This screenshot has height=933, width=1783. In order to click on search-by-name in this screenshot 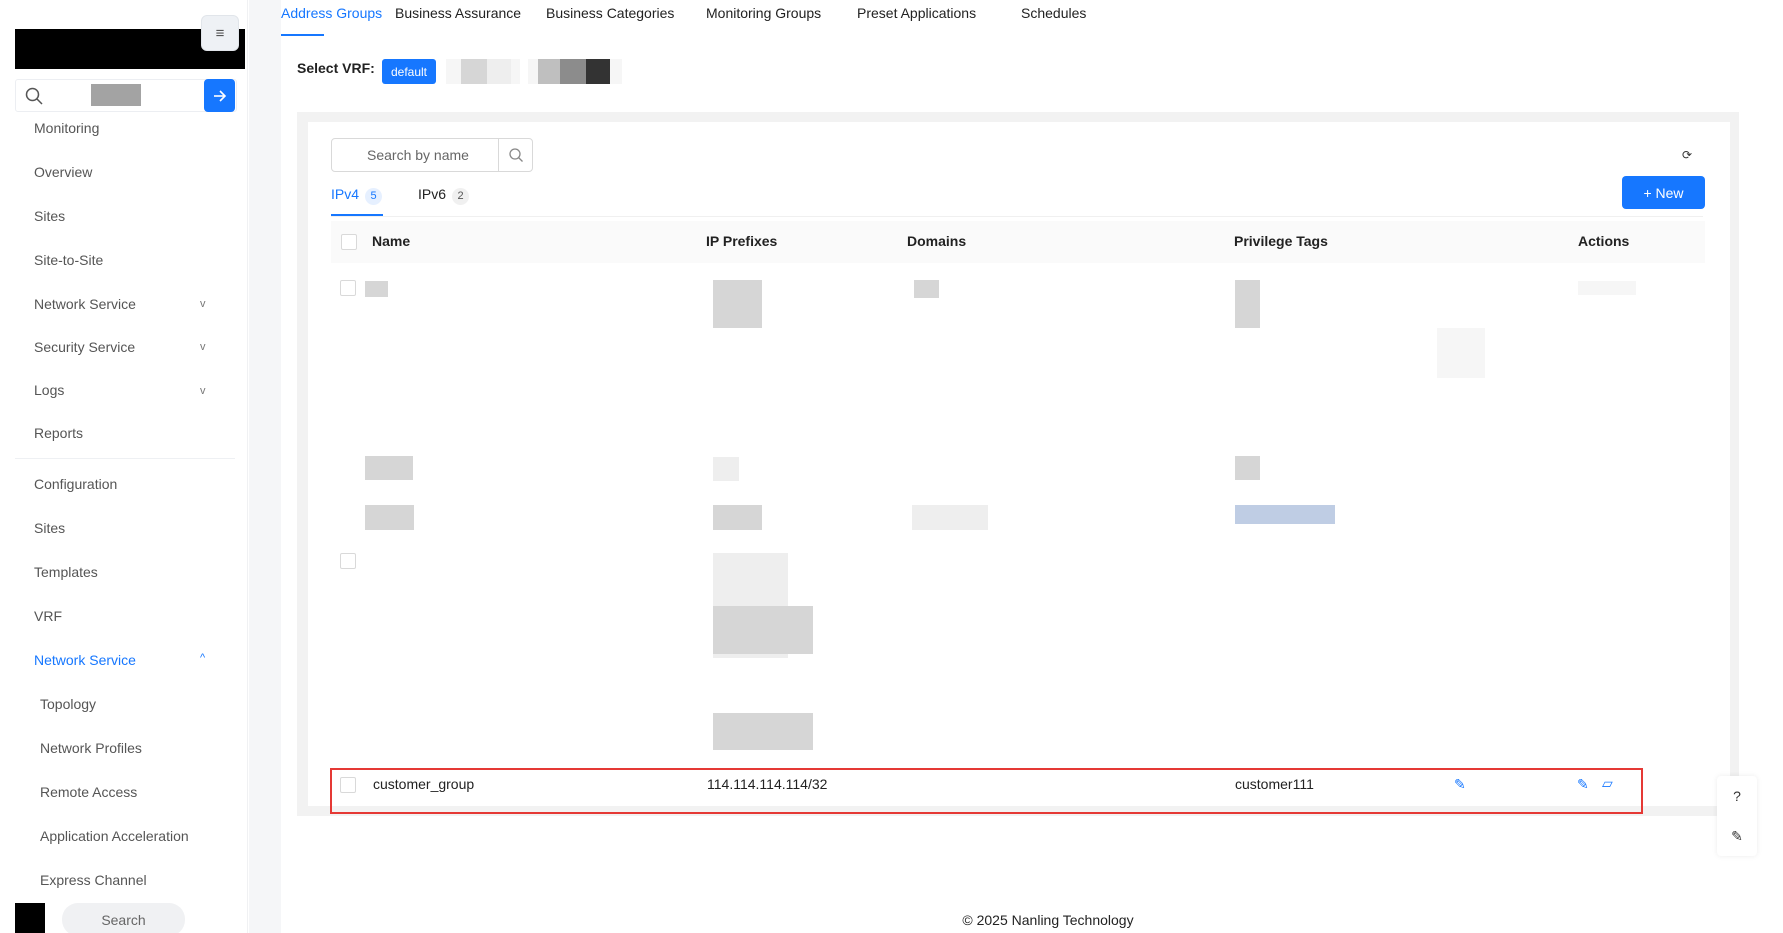, I will do `click(432, 155)`.